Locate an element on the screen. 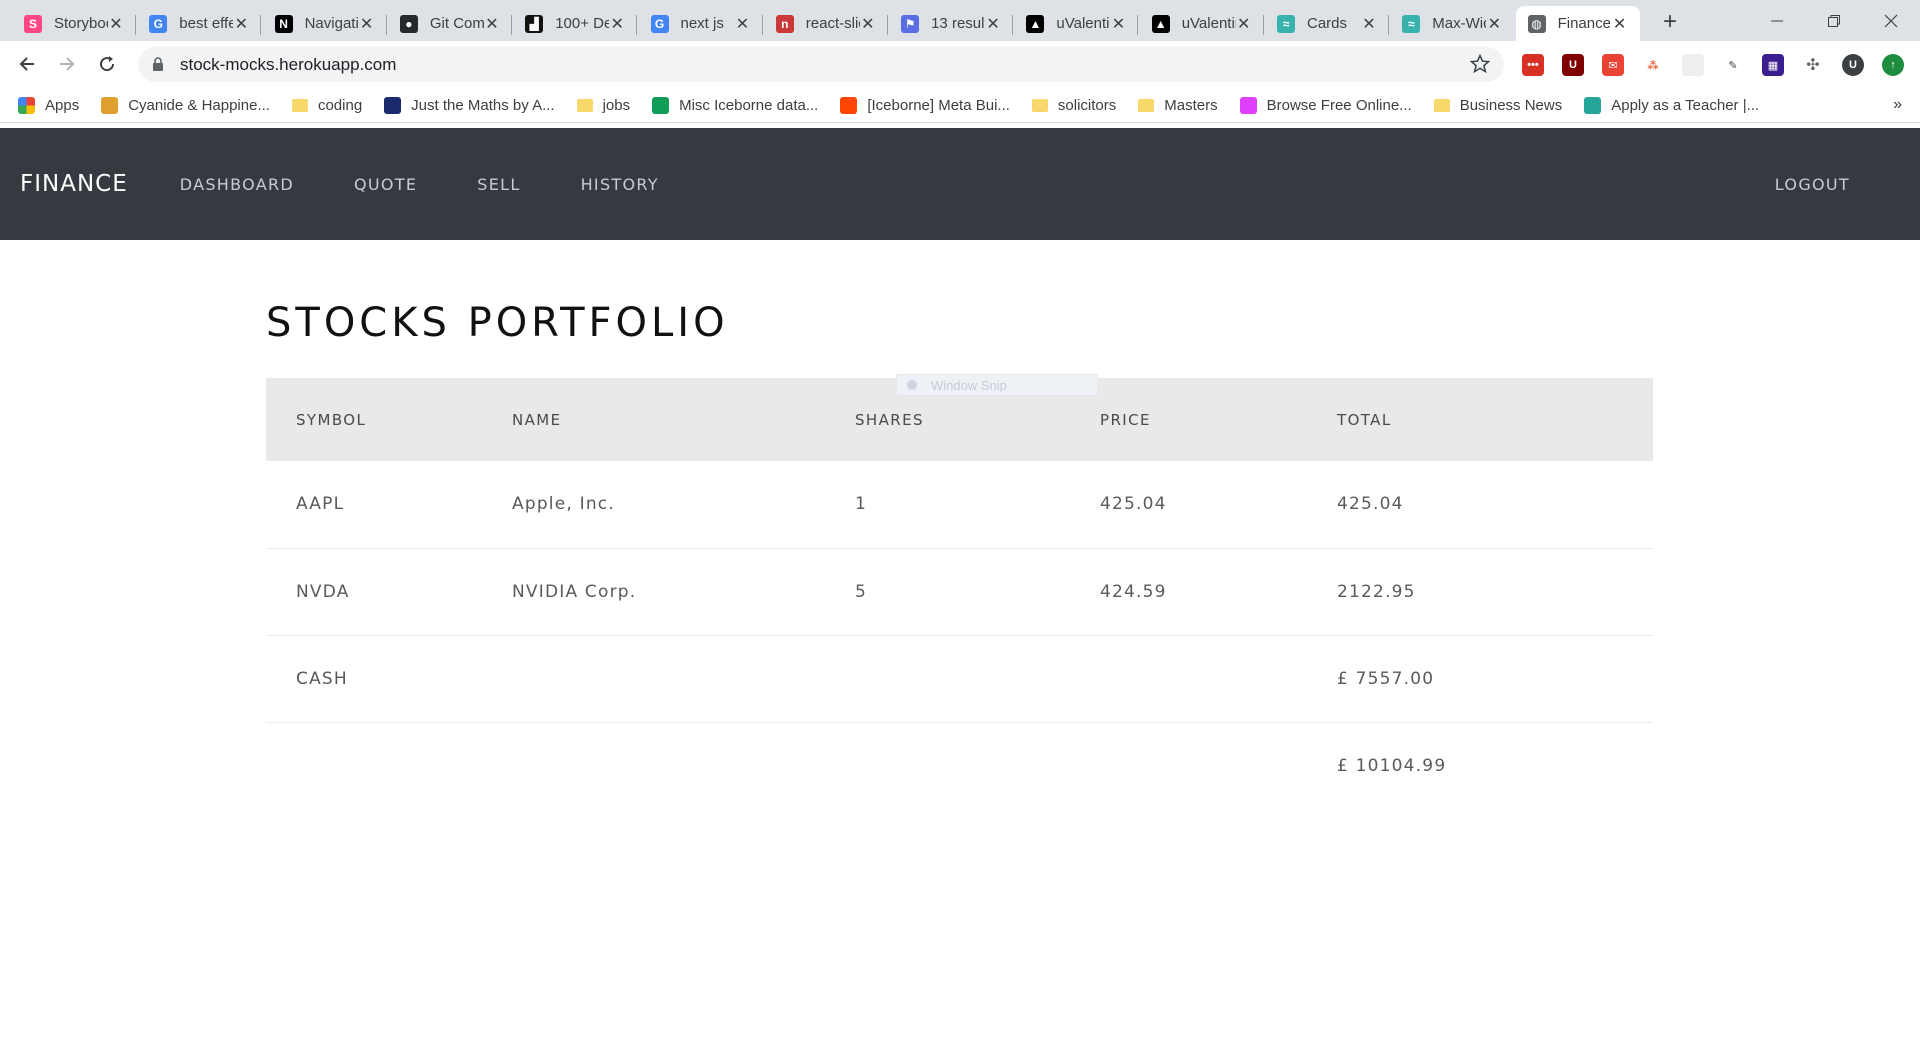 The height and width of the screenshot is (1042, 1920). ublock-extension-icon: U is located at coordinates (1573, 65).